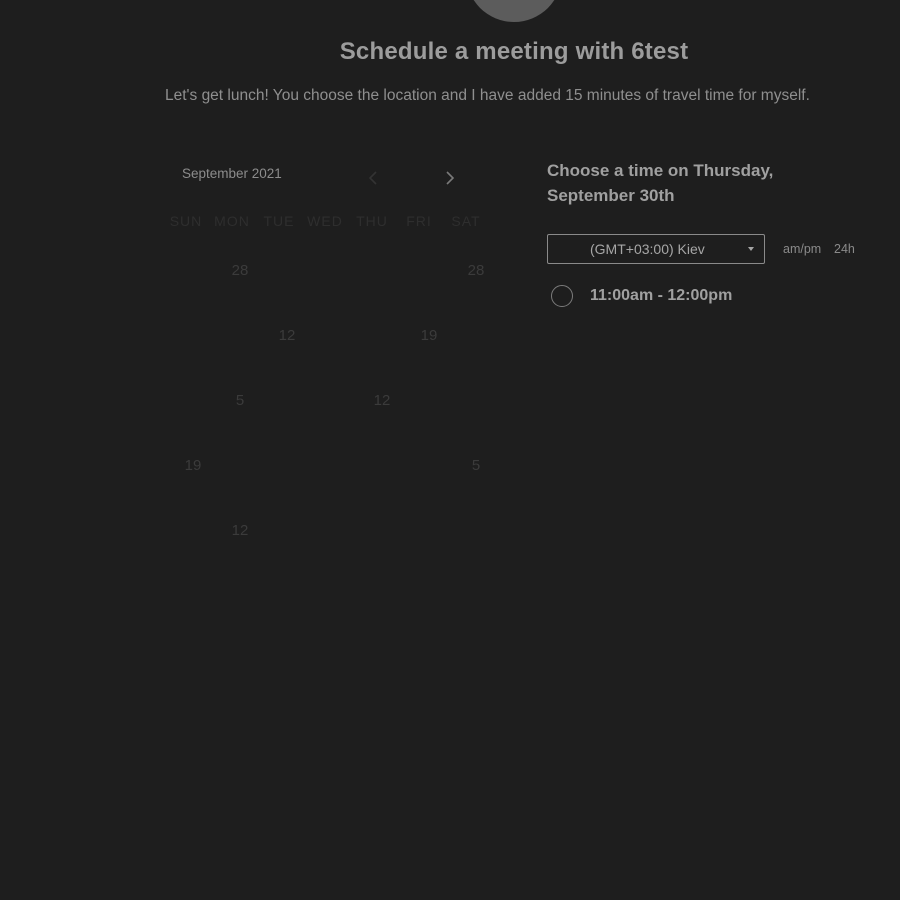  I want to click on time-slot: 11:00am - 12:00pm, so click(641, 296).